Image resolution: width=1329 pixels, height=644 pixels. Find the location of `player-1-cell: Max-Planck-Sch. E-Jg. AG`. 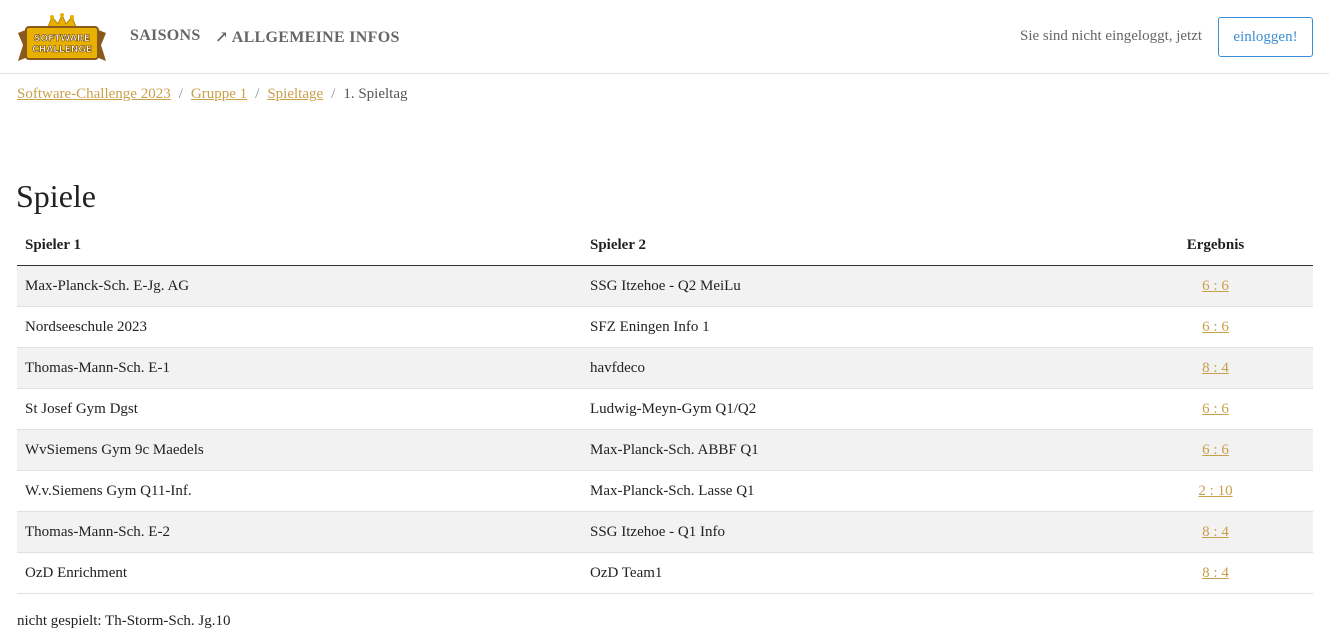

player-1-cell: Max-Planck-Sch. E-Jg. AG is located at coordinates (299, 286).